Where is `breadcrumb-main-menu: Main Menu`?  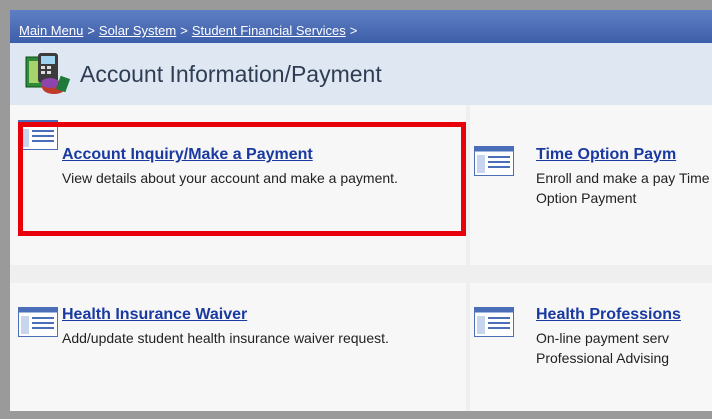
breadcrumb-main-menu: Main Menu is located at coordinates (51, 30).